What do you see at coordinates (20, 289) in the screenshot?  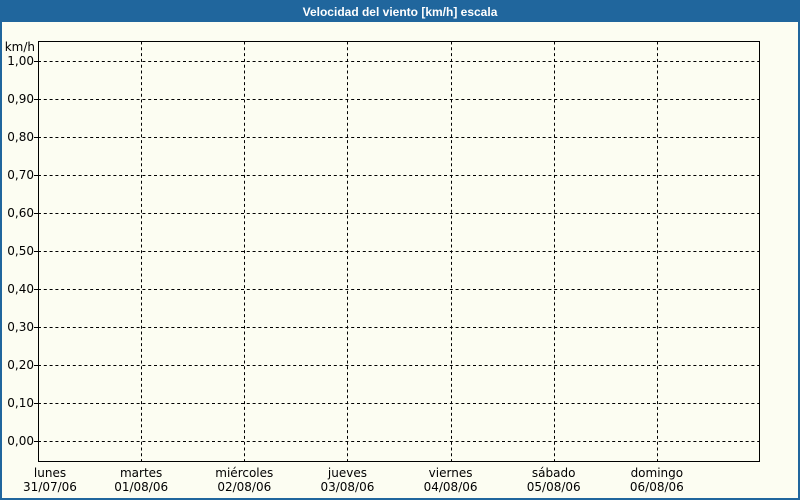 I see `y-tick-label: 0,40` at bounding box center [20, 289].